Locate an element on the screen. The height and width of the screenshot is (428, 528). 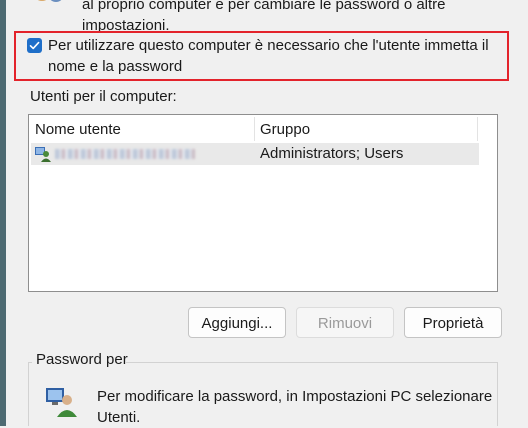
users-group-label: Utenti per il computer: is located at coordinates (103, 96).